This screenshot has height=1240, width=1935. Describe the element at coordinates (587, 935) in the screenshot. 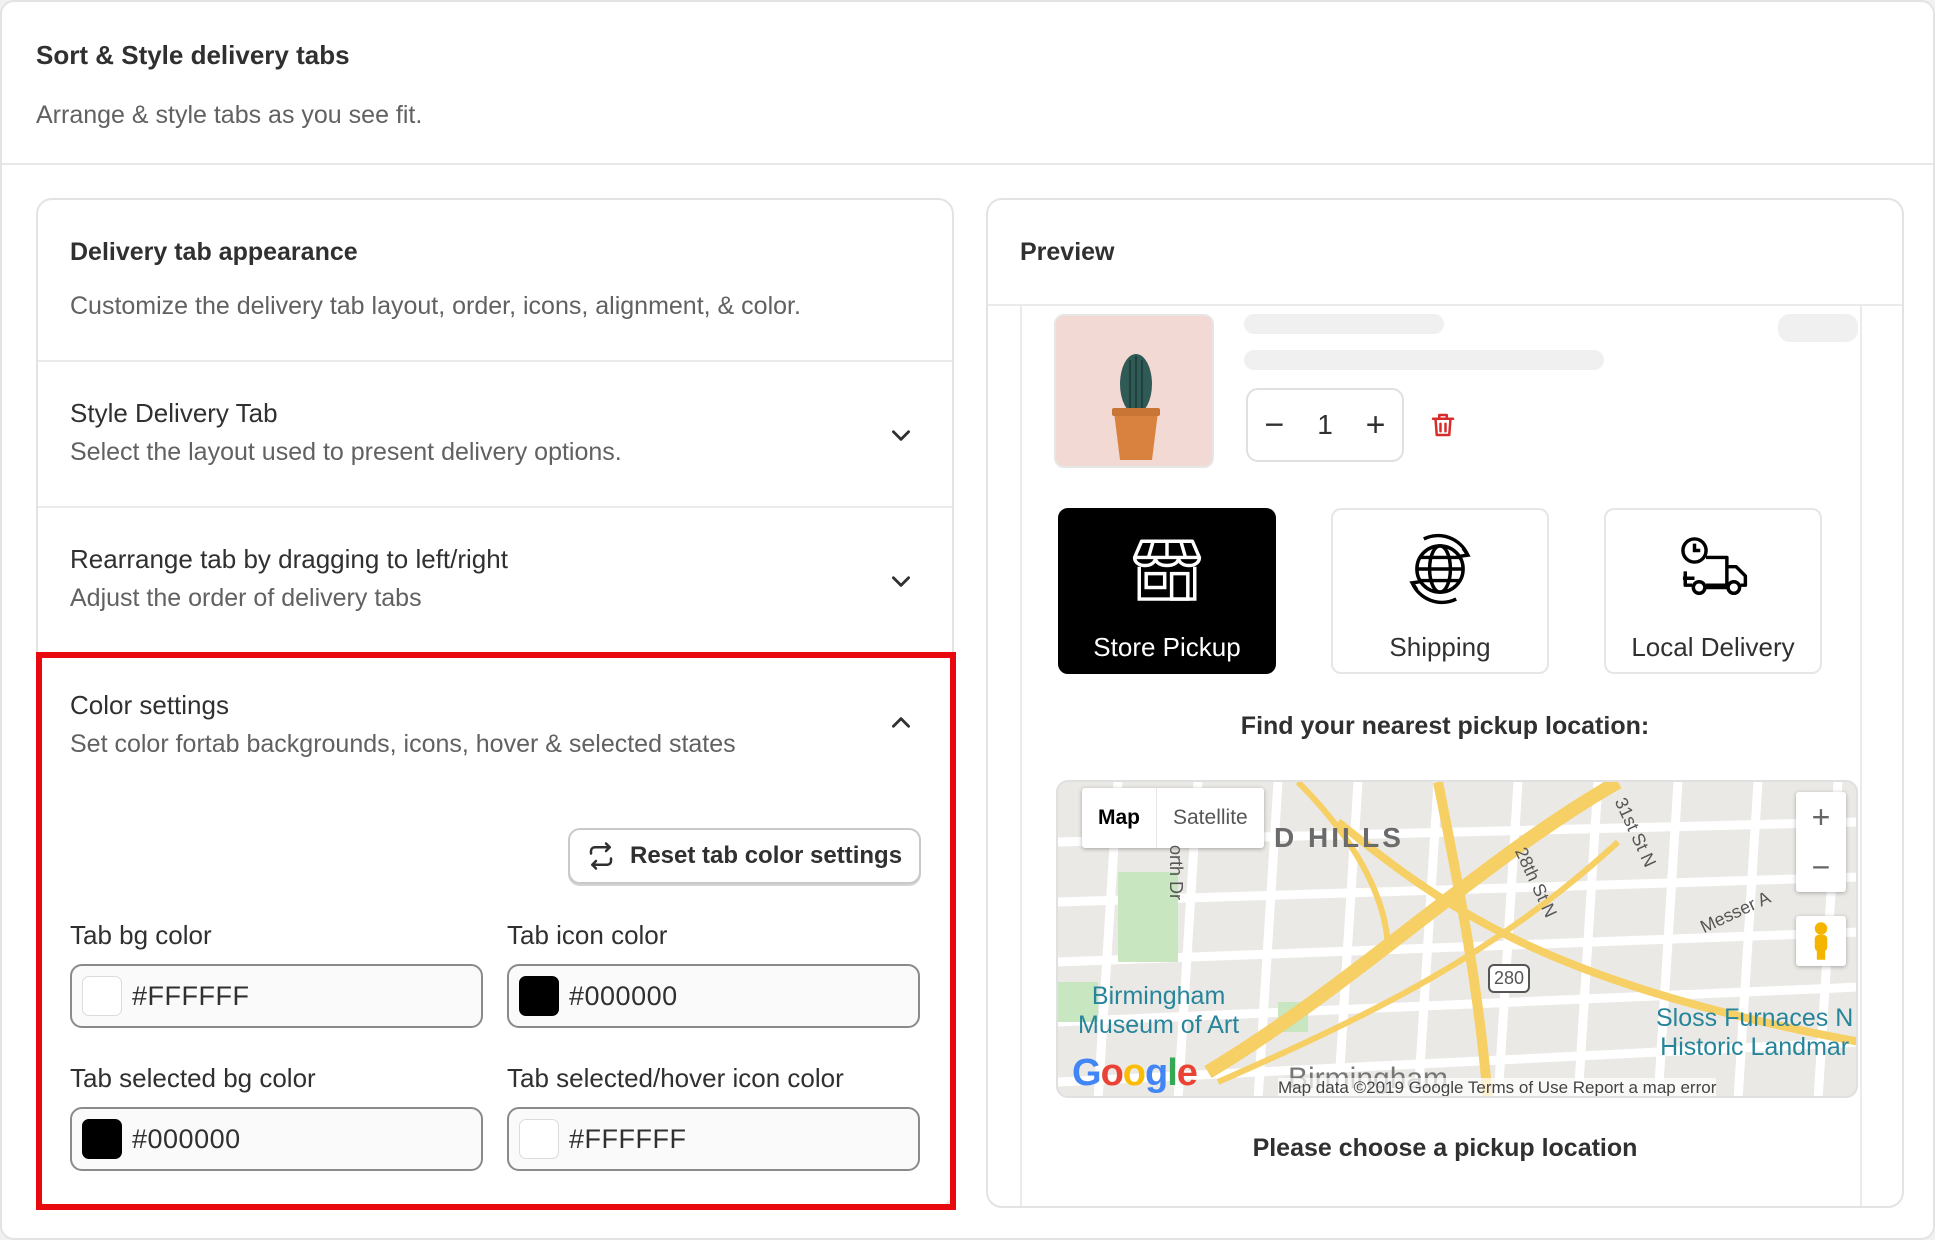

I see `tab-icon-color-label: Tab icon color` at that location.